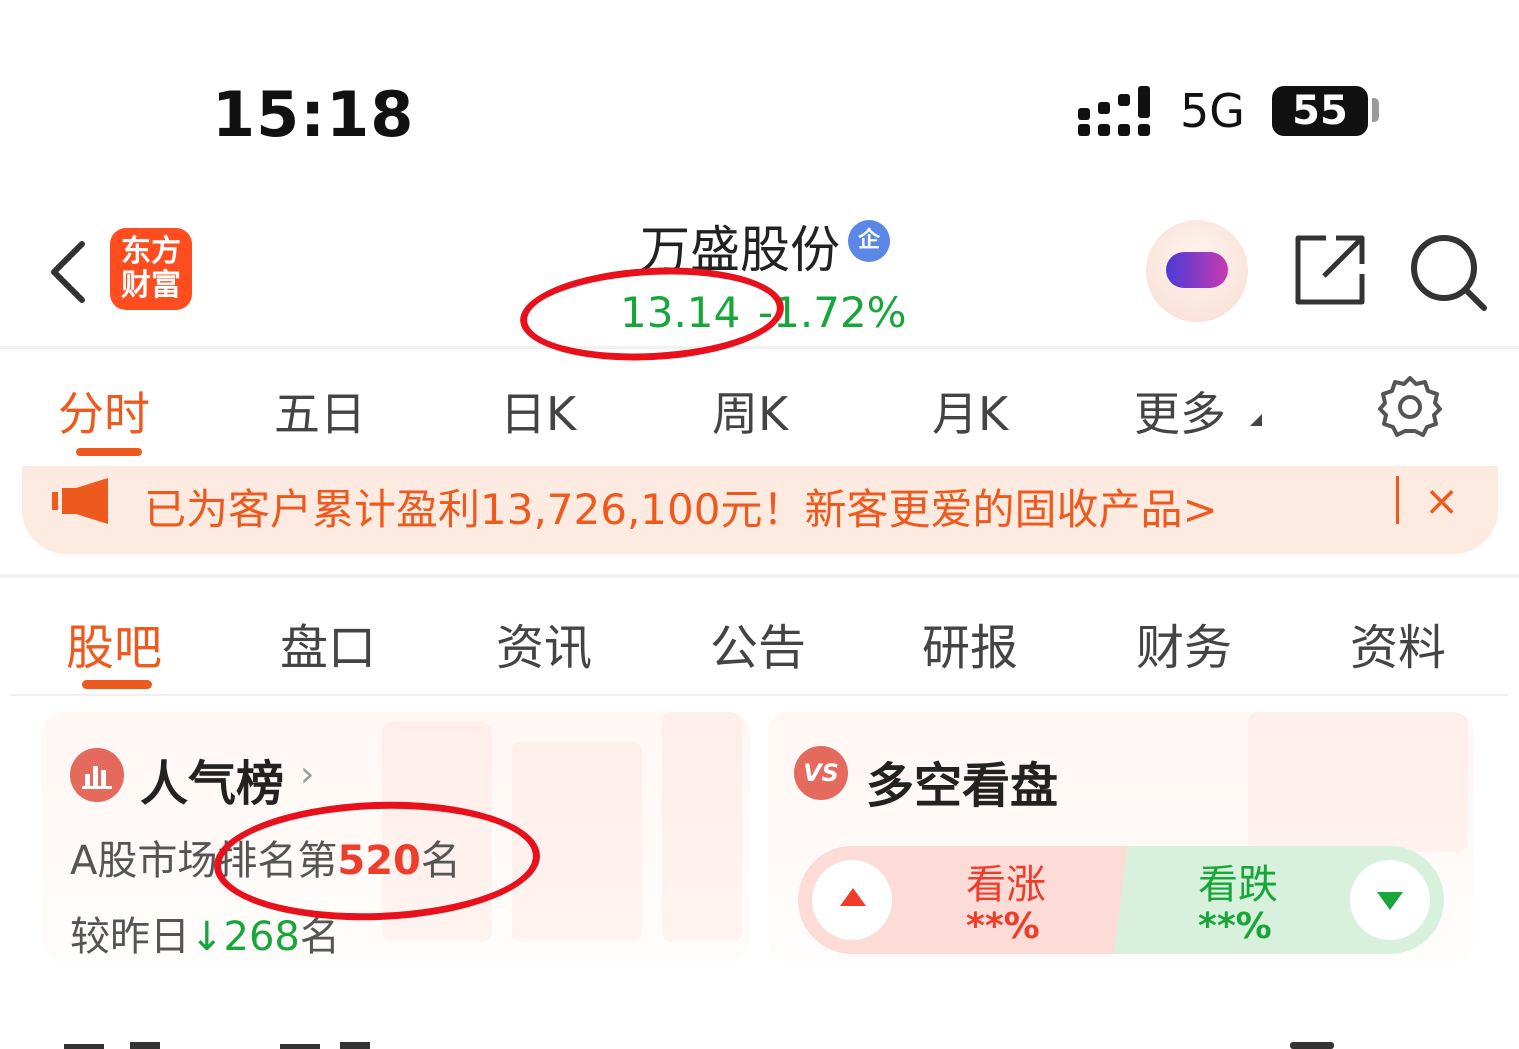 The width and height of the screenshot is (1519, 1049). Describe the element at coordinates (1330, 270) in the screenshot. I see `share-icon` at that location.